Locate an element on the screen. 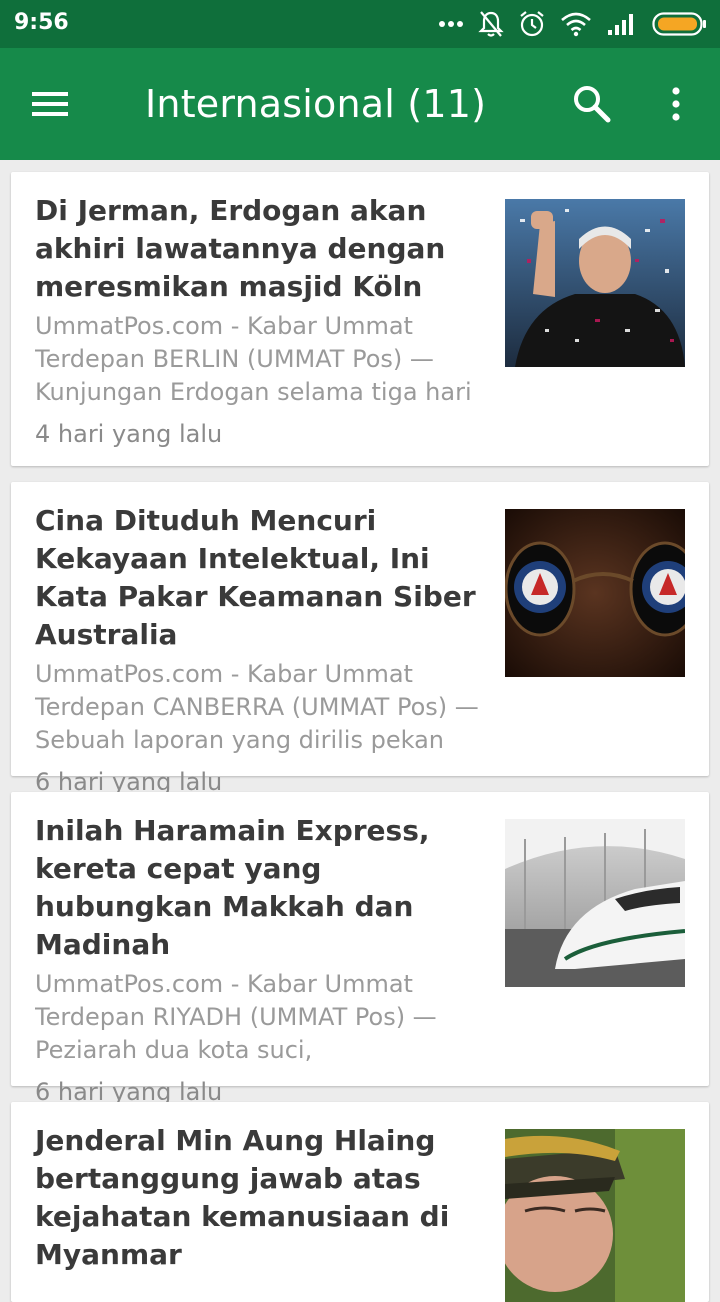 Image resolution: width=720 pixels, height=1302 pixels. search-icon is located at coordinates (592, 104).